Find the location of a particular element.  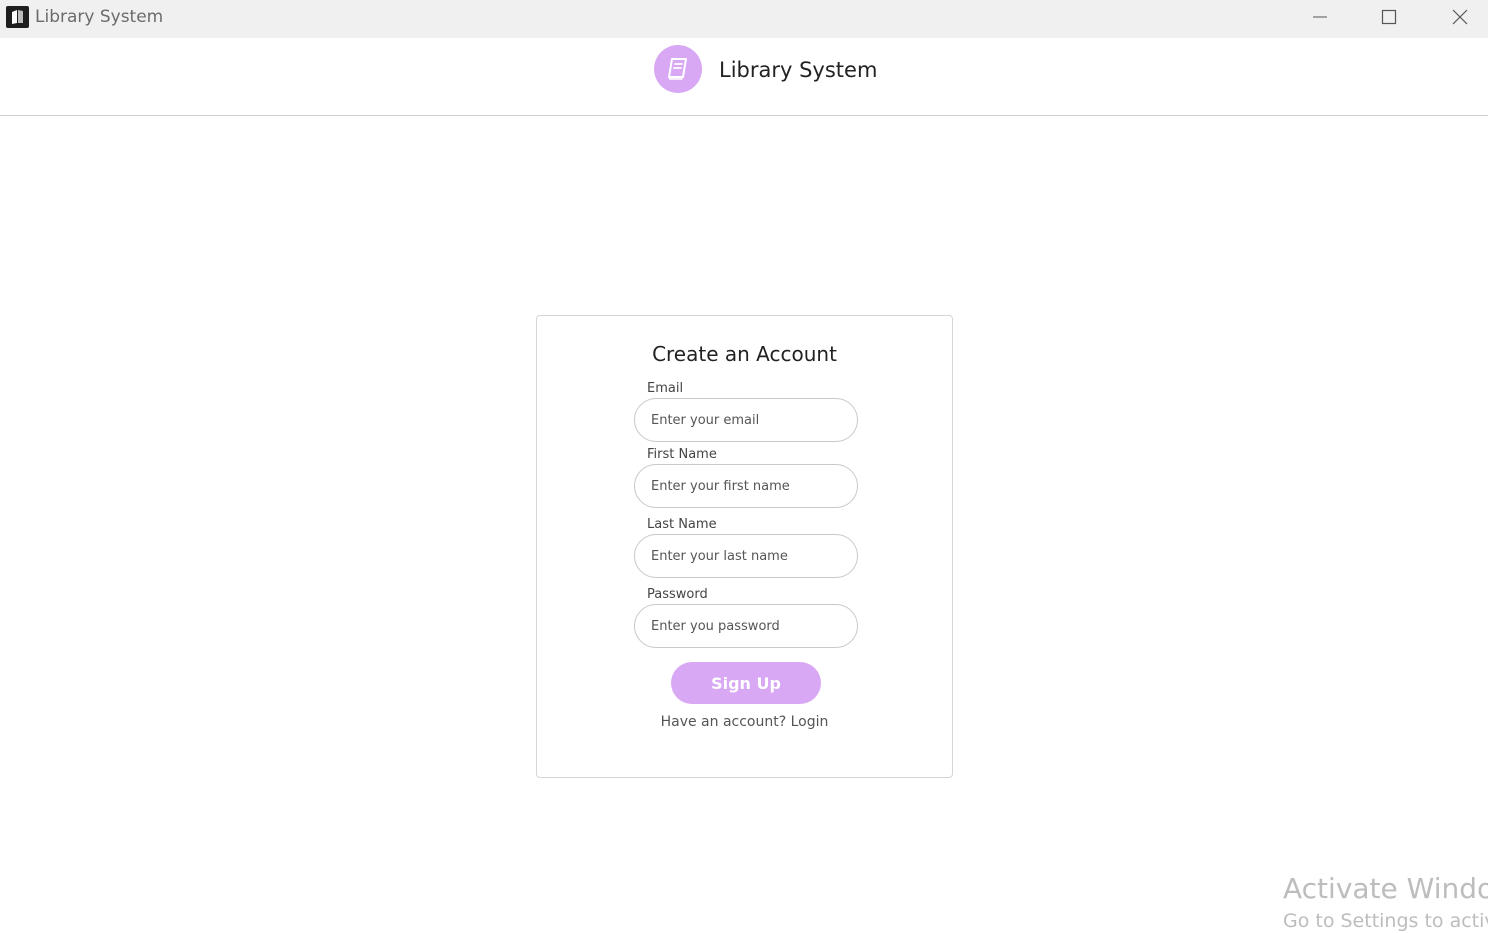

email-label: Email is located at coordinates (665, 388).